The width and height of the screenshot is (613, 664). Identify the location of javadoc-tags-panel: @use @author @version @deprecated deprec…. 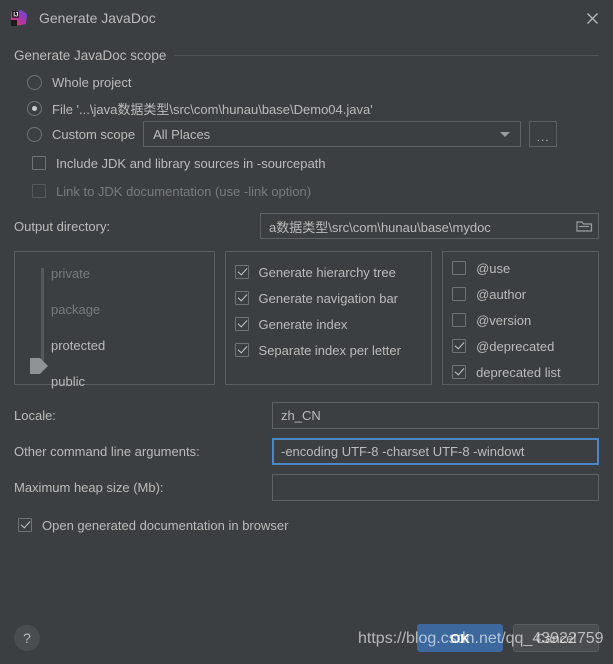
(520, 318).